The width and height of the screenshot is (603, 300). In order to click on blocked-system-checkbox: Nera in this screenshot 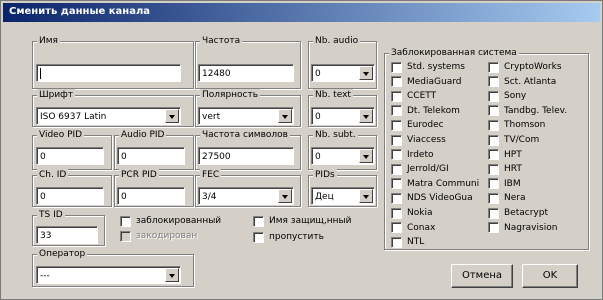, I will do `click(507, 198)`.